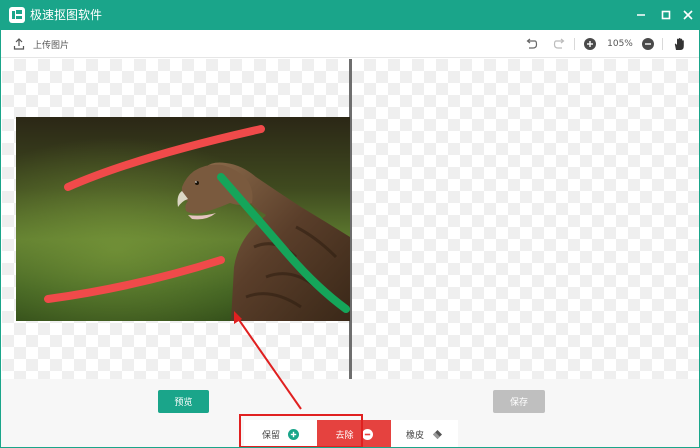 The image size is (700, 448). Describe the element at coordinates (590, 44) in the screenshot. I see `zoom-in-icon` at that location.